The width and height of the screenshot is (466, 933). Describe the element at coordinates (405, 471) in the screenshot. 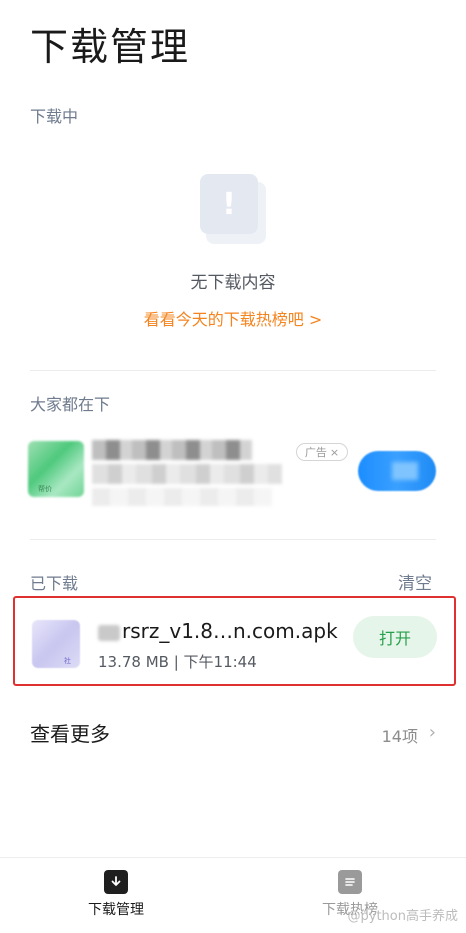

I see `popular-app-action-label-blurred` at that location.